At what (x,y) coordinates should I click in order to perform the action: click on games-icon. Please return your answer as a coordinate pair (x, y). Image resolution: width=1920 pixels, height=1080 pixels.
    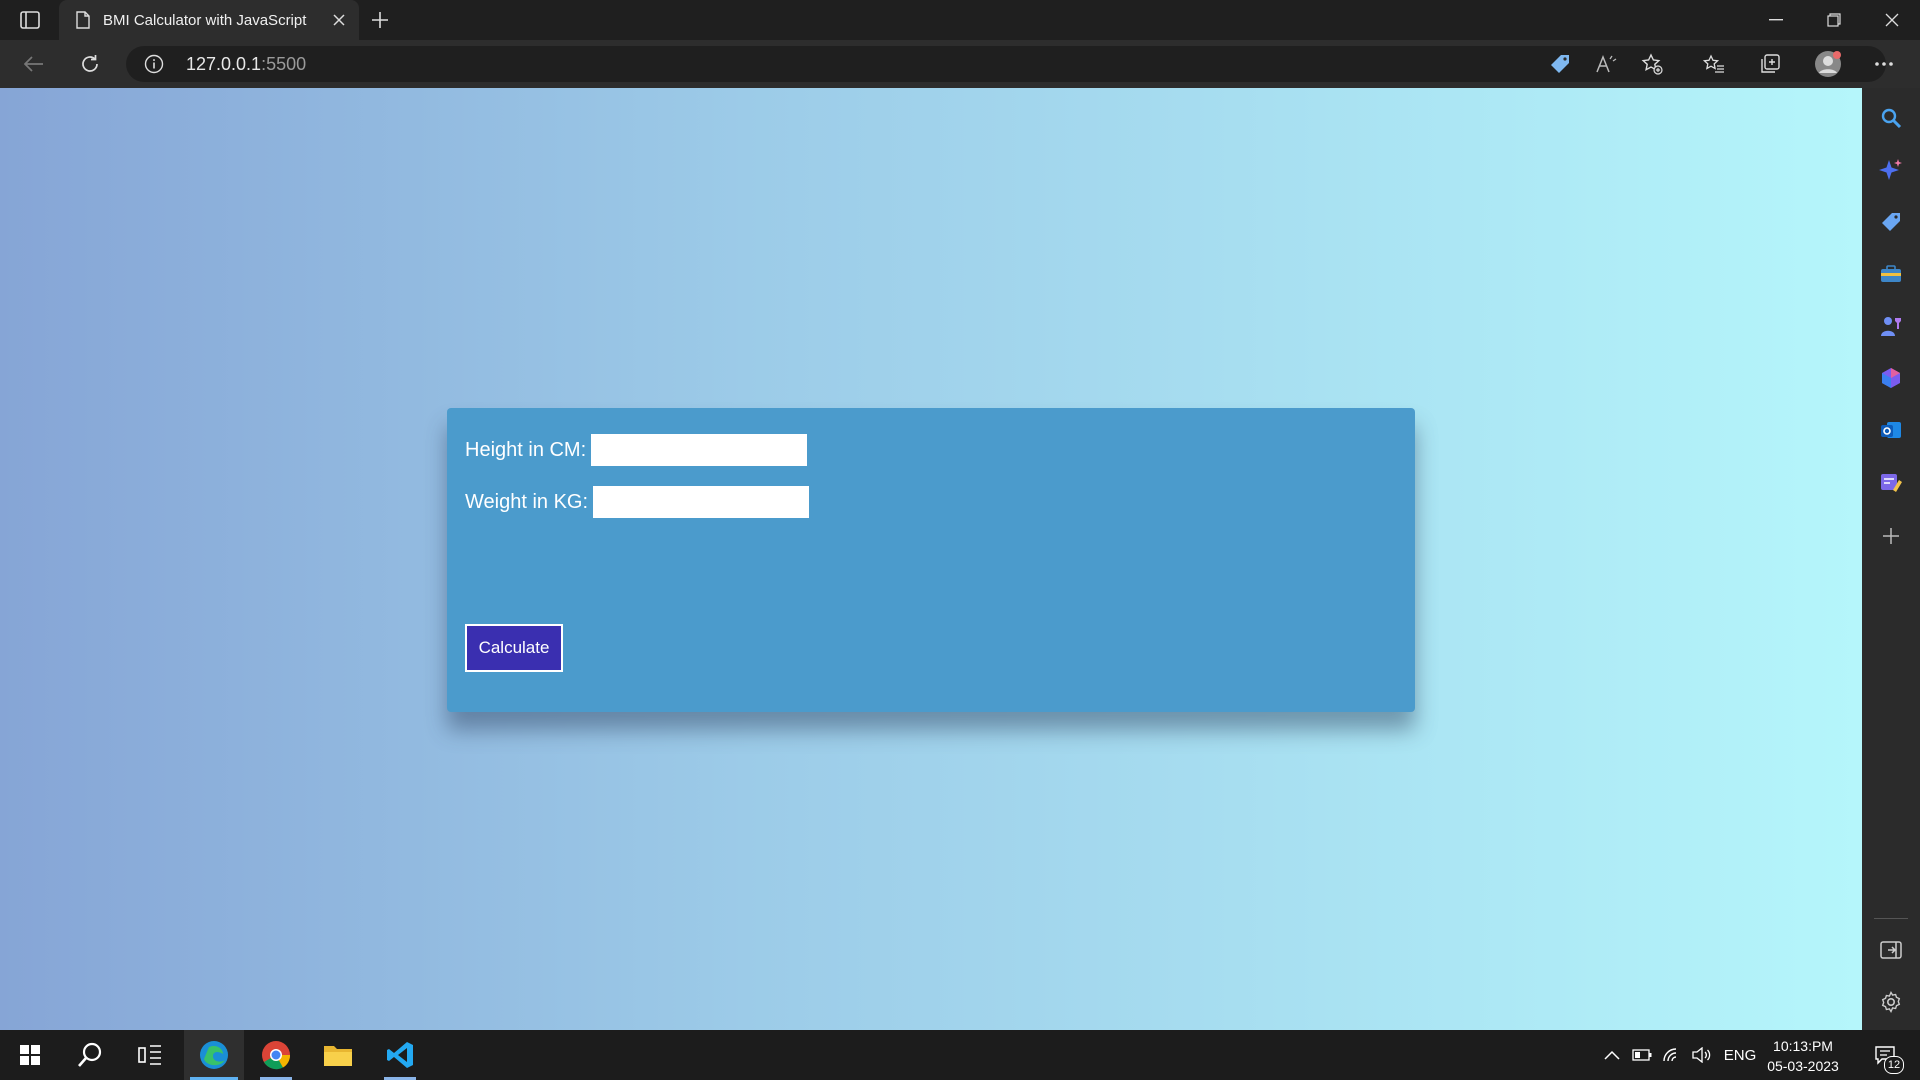
    Looking at the image, I should click on (1891, 326).